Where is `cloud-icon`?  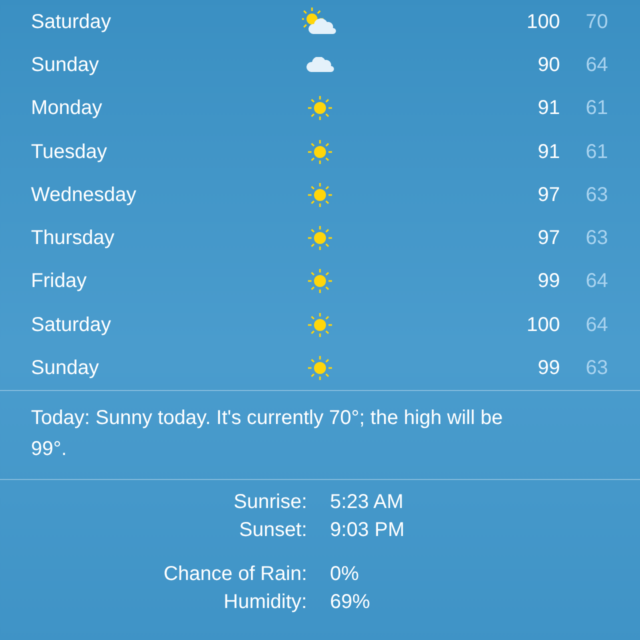
cloud-icon is located at coordinates (320, 64).